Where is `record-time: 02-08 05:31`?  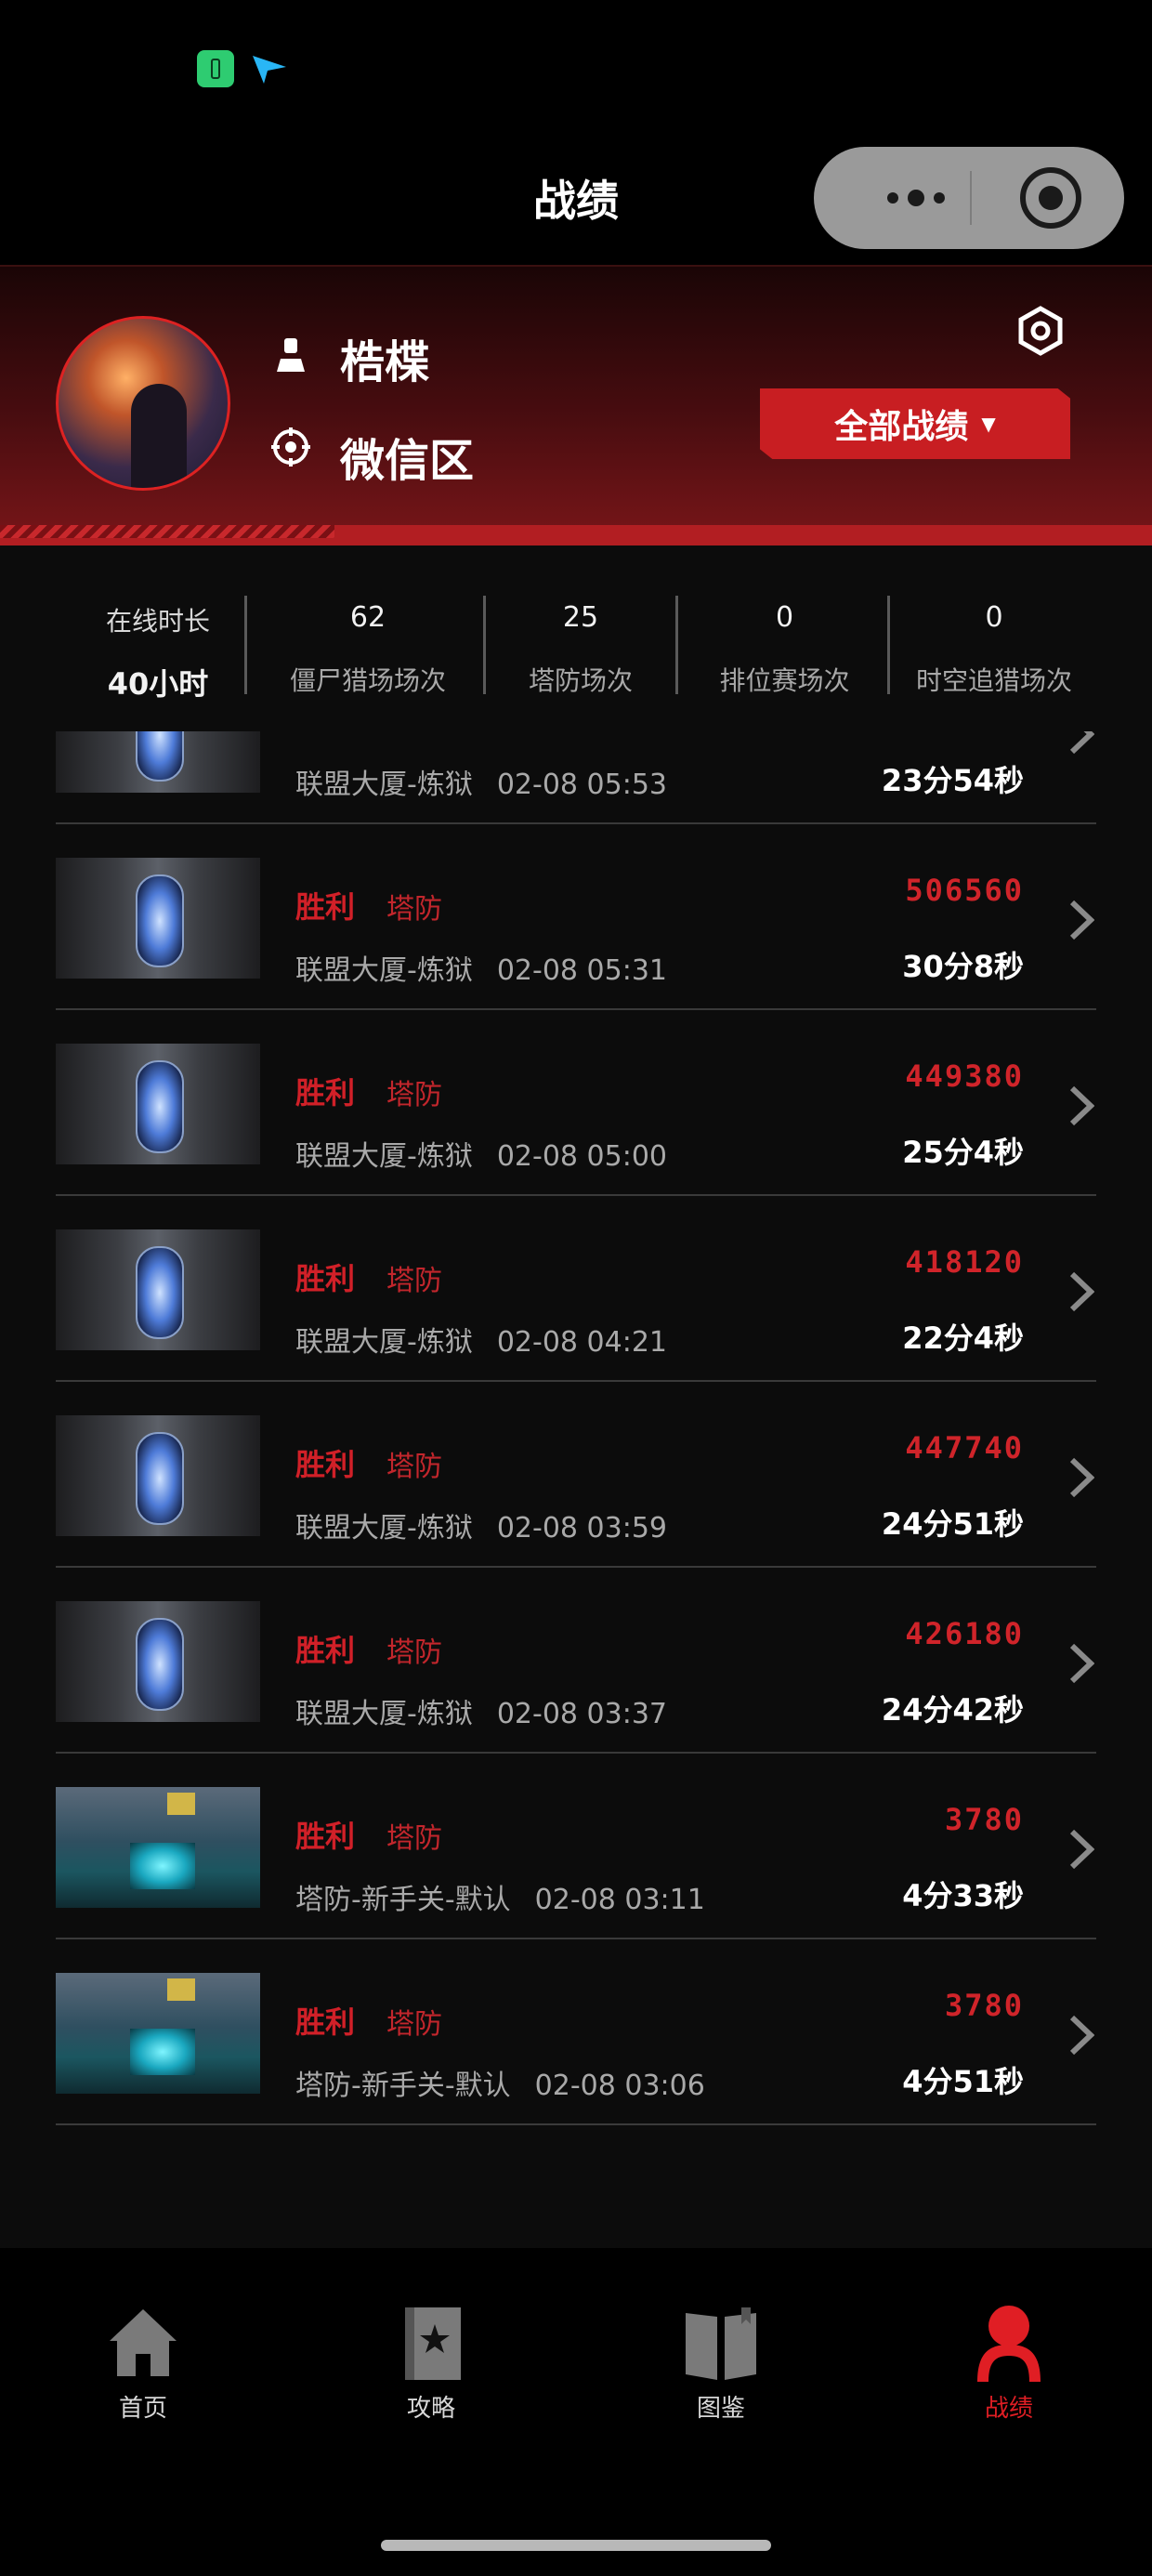
record-time: 02-08 05:31 is located at coordinates (581, 970).